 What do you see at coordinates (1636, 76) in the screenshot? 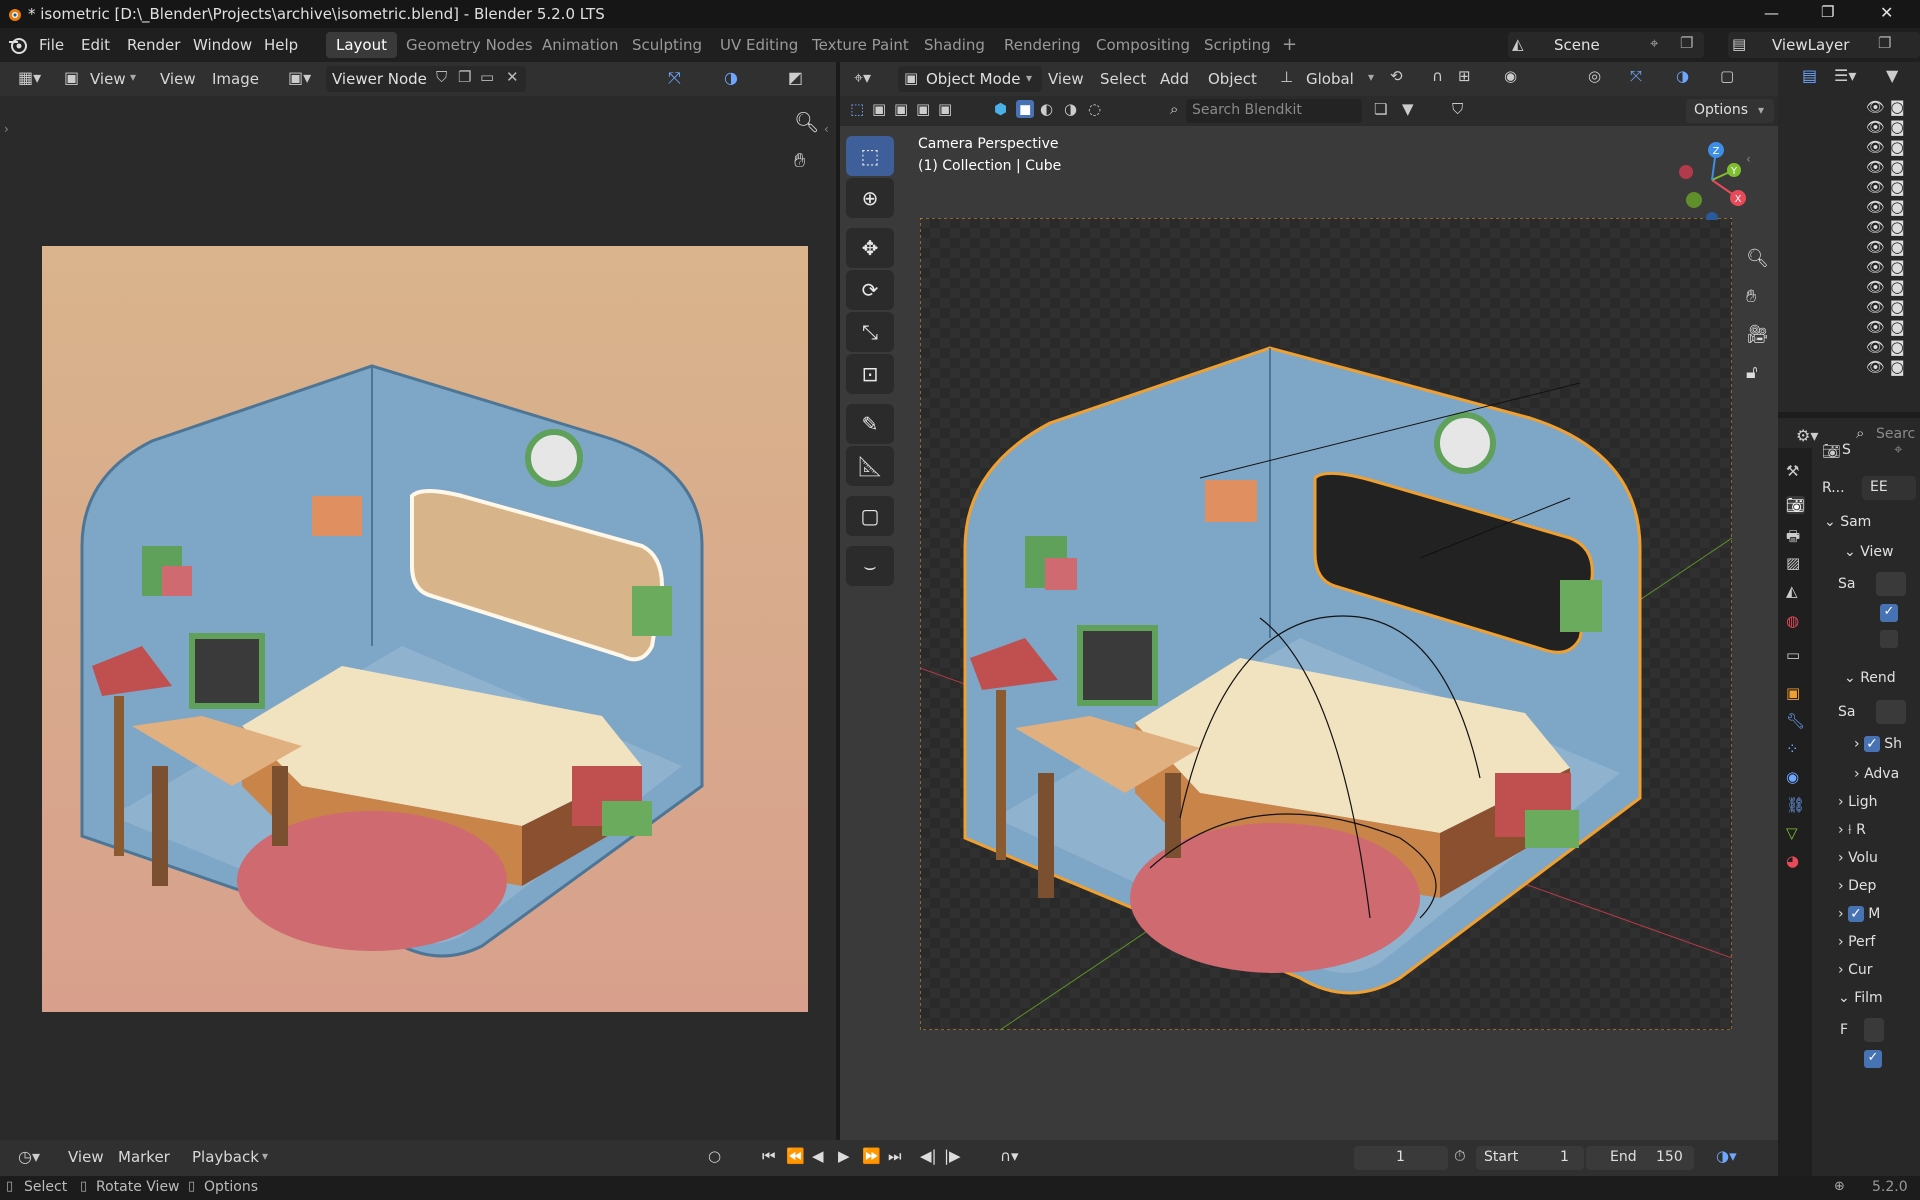
I see `gizmo-icon: ⤧` at bounding box center [1636, 76].